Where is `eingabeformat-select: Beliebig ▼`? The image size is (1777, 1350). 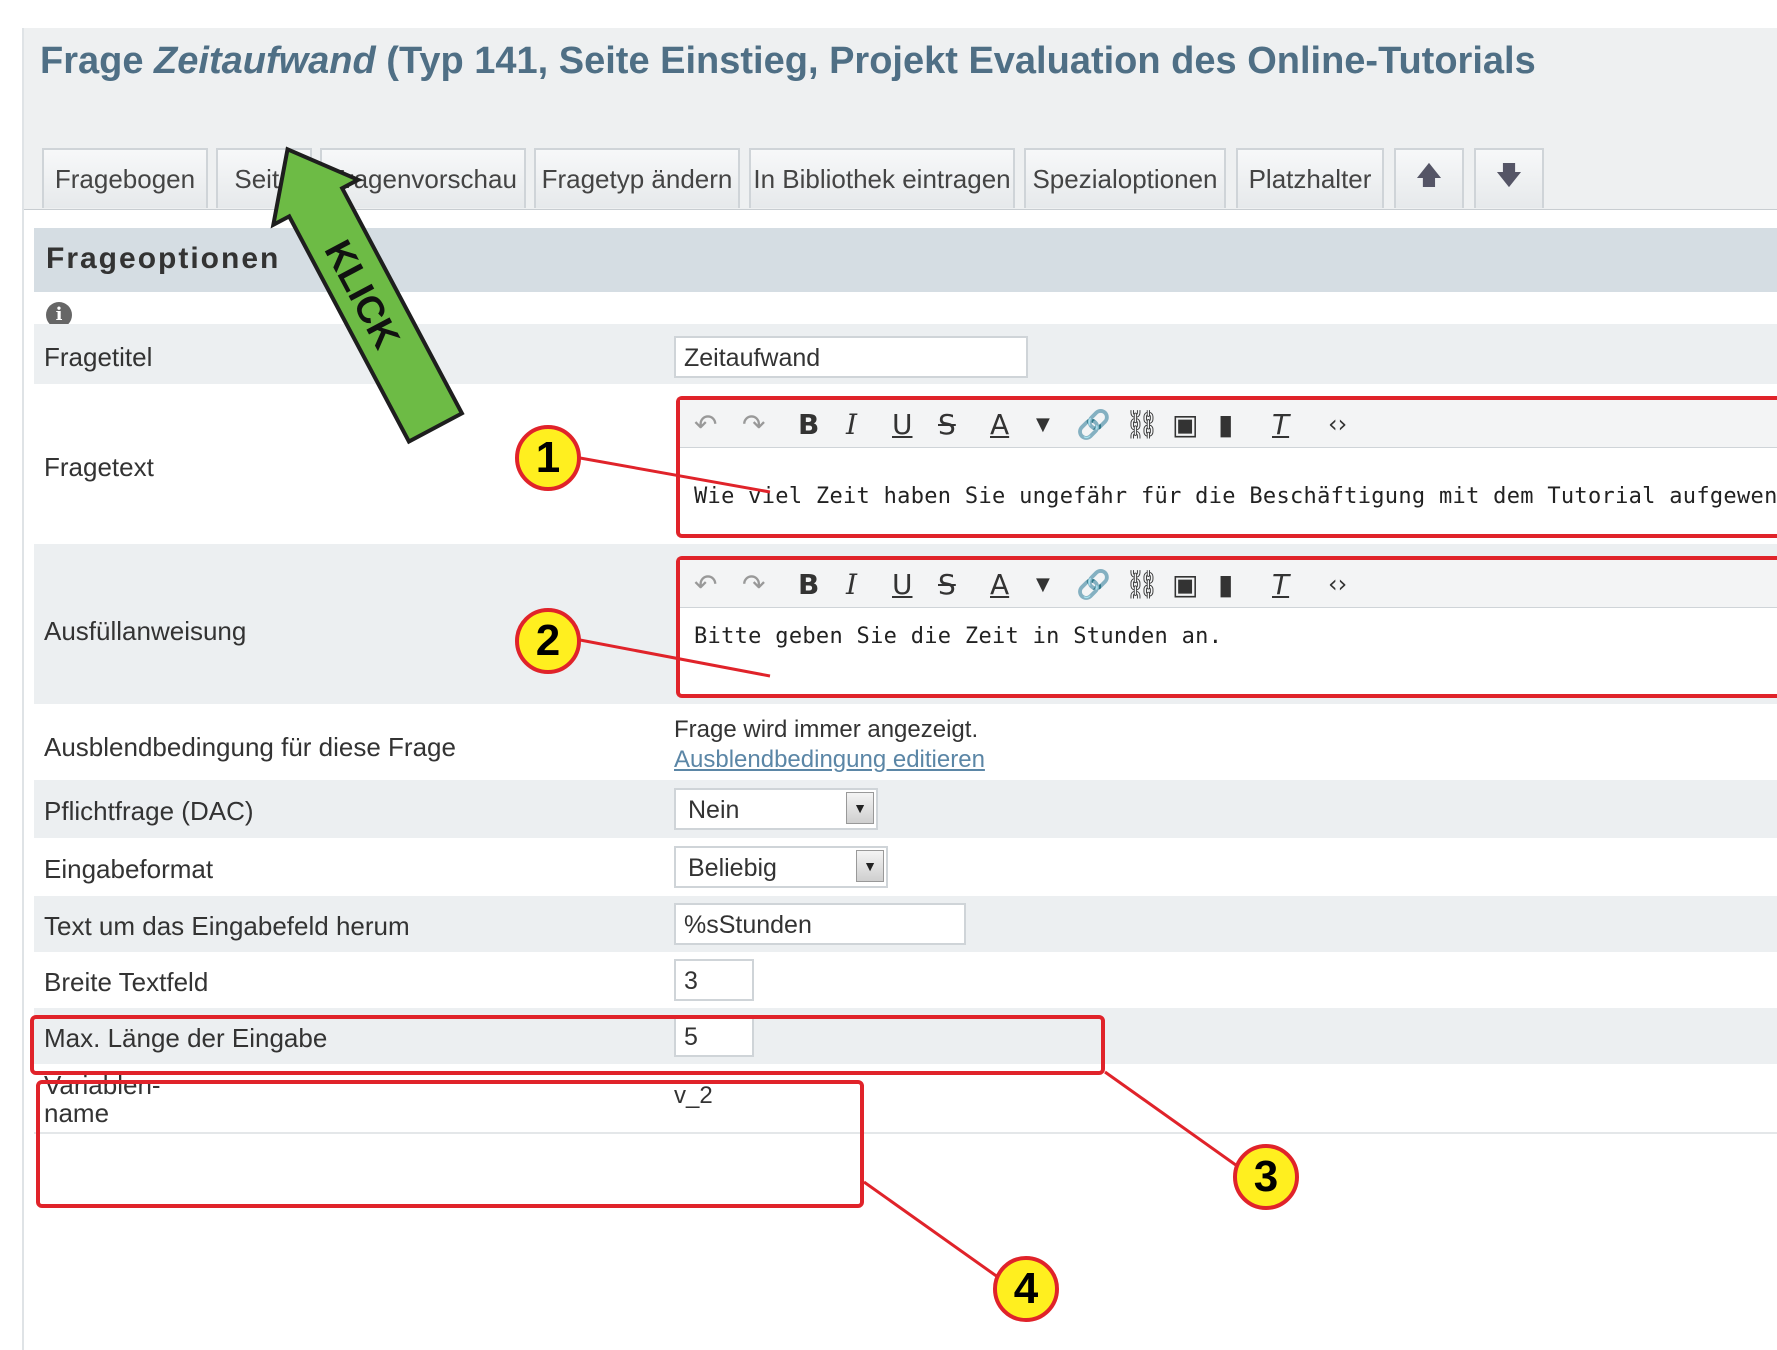
eingabeformat-select: Beliebig ▼ is located at coordinates (781, 867).